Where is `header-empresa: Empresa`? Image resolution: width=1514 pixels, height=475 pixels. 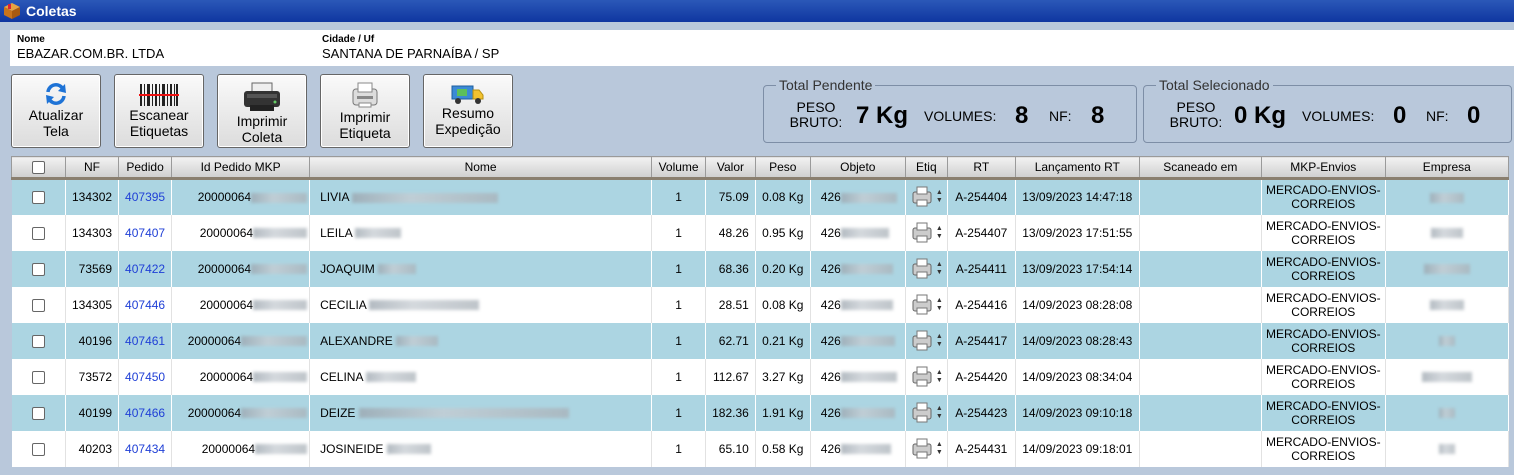
header-empresa: Empresa is located at coordinates (1446, 168).